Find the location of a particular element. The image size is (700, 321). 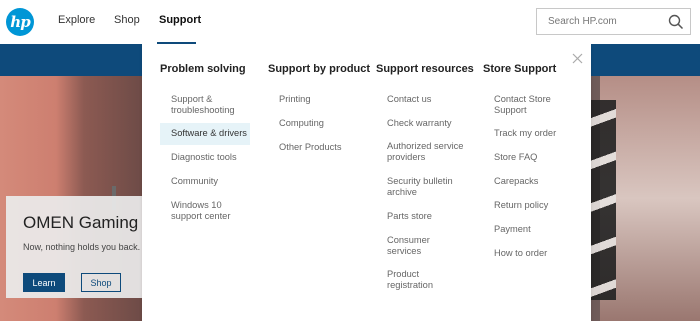

link-diagnostic-tools: Diagnostic tools is located at coordinates (204, 157).